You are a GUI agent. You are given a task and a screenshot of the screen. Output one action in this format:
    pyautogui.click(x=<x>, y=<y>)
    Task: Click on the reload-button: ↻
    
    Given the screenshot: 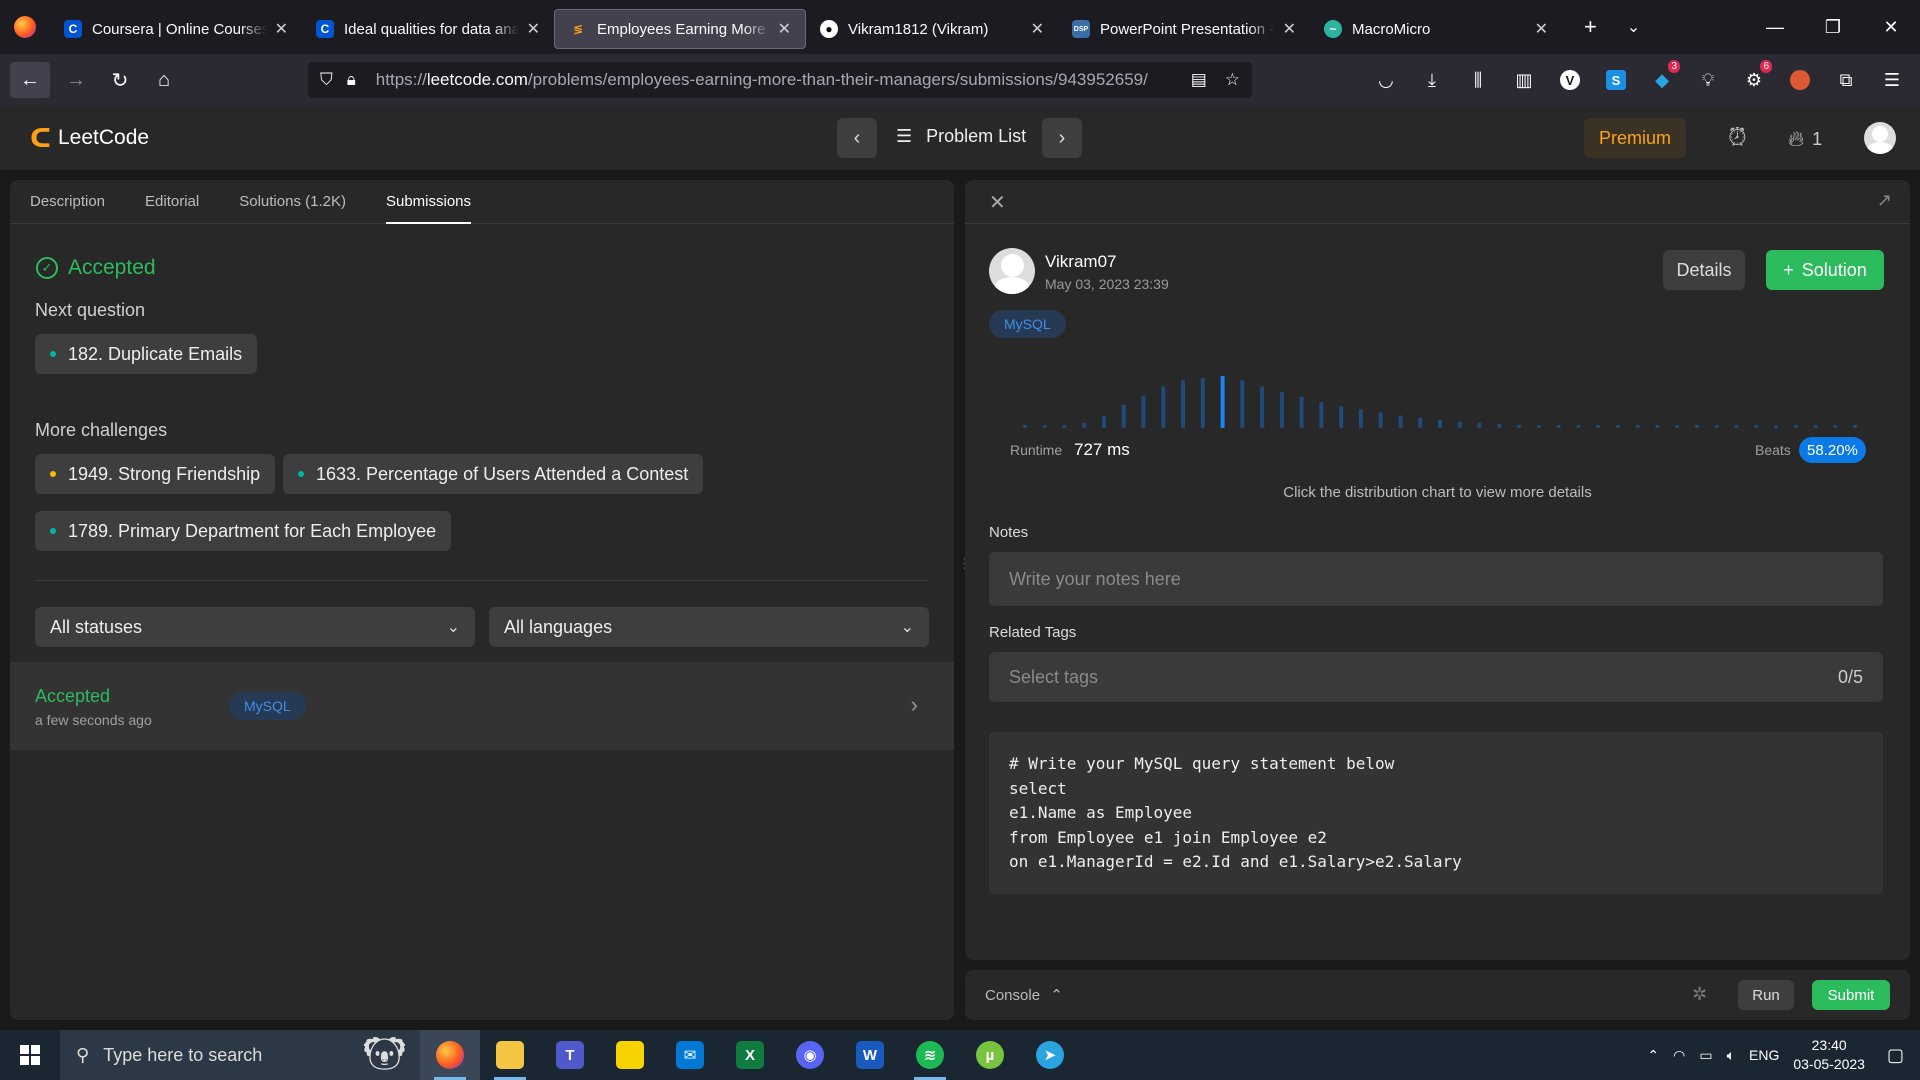 What is the action you would take?
    pyautogui.click(x=120, y=80)
    